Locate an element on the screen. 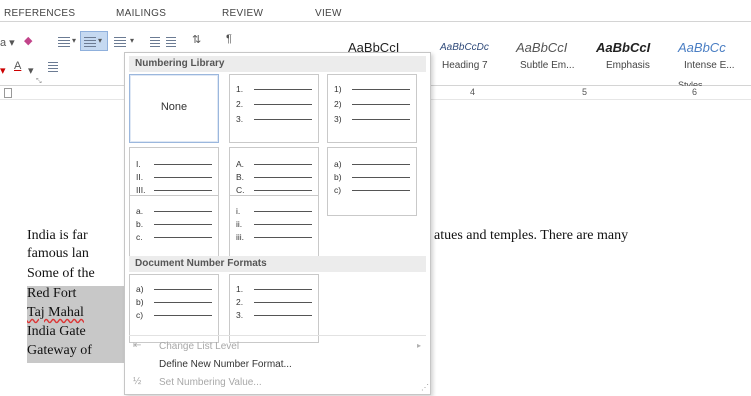 The width and height of the screenshot is (751, 396). numbering-option-decimal-paren: 1) 2) 3) is located at coordinates (372, 108).